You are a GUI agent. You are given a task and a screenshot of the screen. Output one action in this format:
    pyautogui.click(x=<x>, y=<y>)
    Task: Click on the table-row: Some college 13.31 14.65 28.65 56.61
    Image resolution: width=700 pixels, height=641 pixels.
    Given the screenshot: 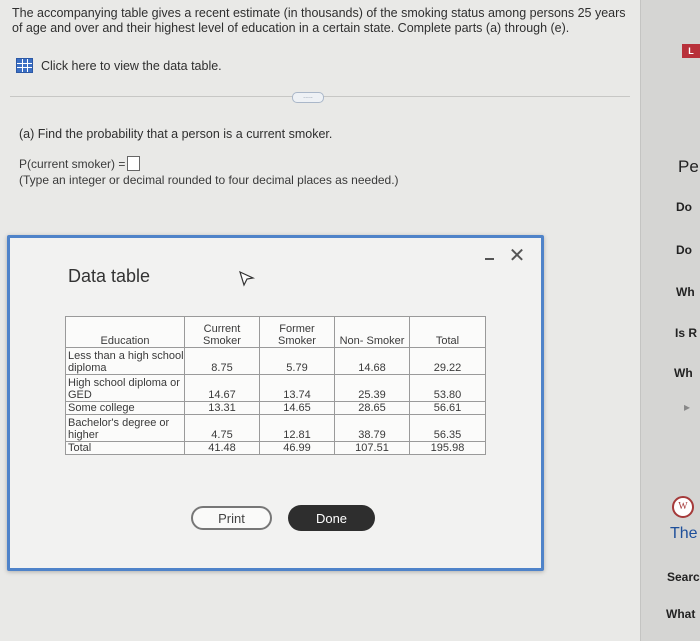 What is the action you would take?
    pyautogui.click(x=275, y=408)
    